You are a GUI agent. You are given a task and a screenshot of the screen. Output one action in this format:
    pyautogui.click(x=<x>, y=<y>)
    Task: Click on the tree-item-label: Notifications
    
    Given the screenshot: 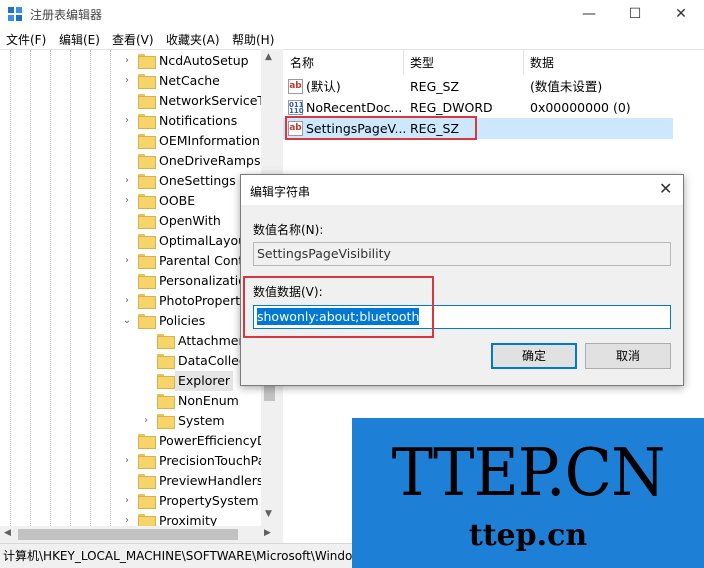 What is the action you would take?
    pyautogui.click(x=198, y=120)
    